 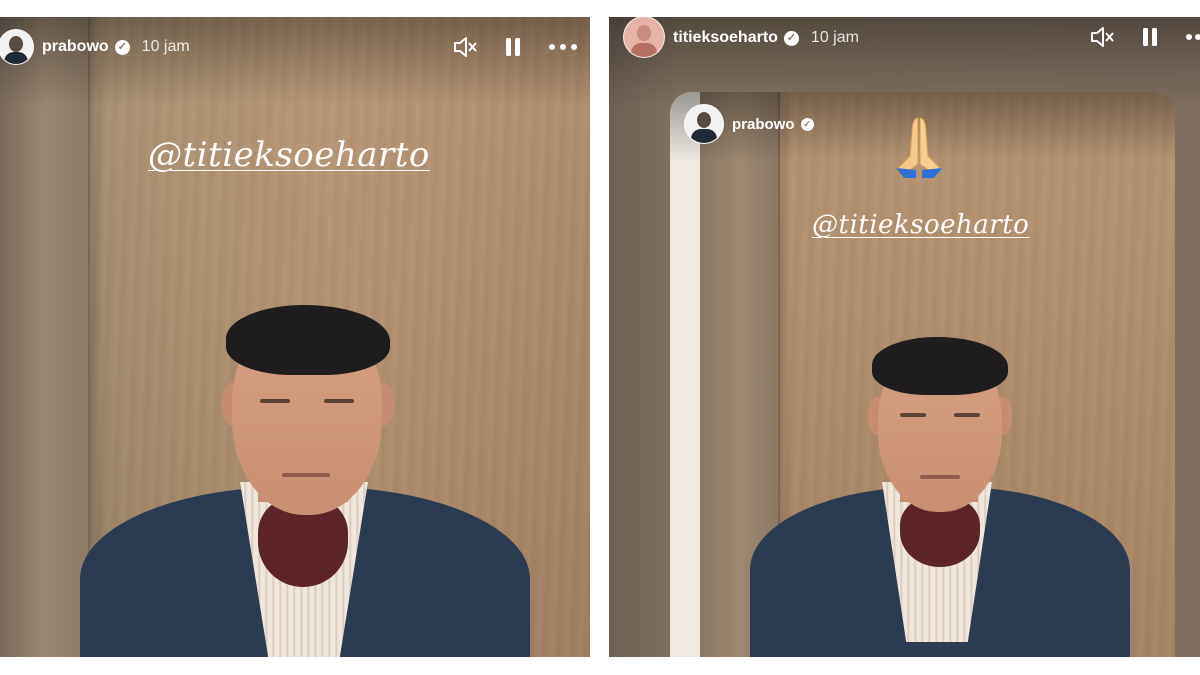 What do you see at coordinates (685, 374) in the screenshot?
I see `door-frame` at bounding box center [685, 374].